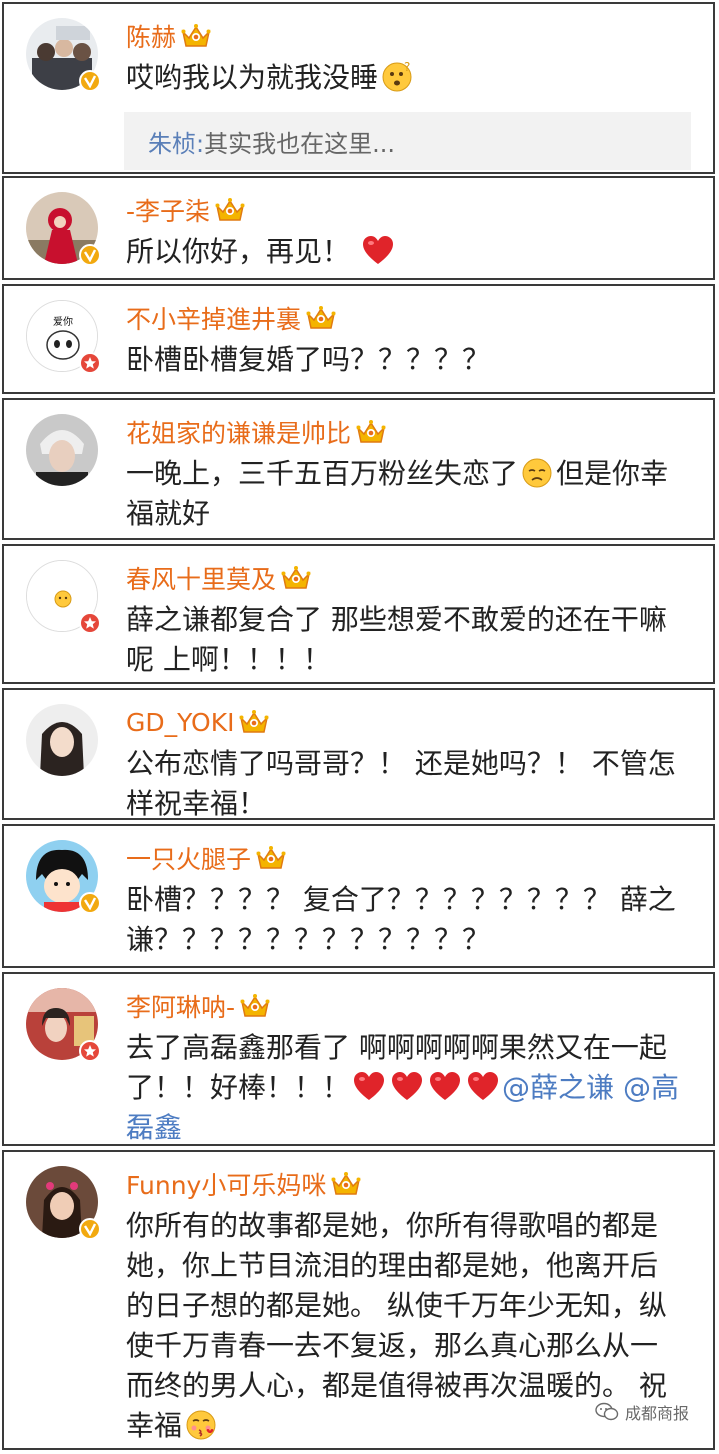 This screenshot has height=1454, width=719. I want to click on comment-text: 哎哟我以为就我没睡, so click(405, 78).